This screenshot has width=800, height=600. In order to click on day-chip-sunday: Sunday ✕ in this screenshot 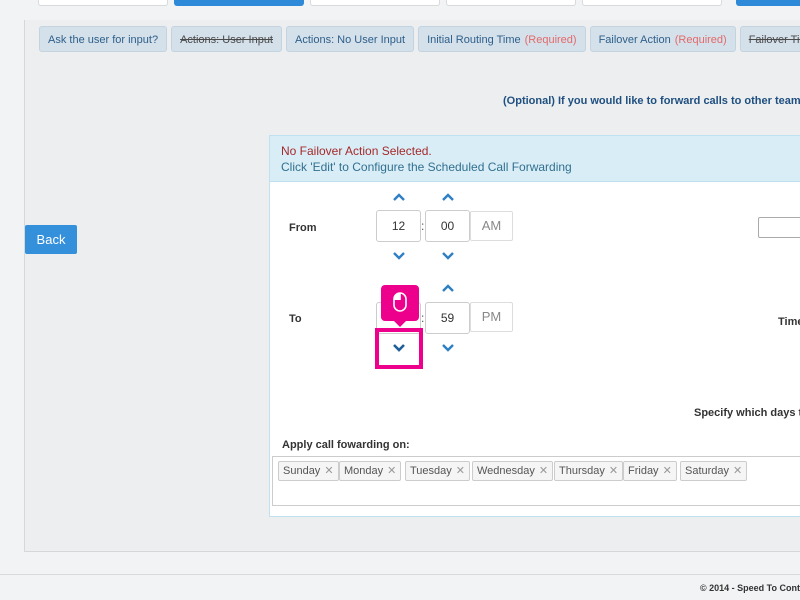, I will do `click(308, 471)`.